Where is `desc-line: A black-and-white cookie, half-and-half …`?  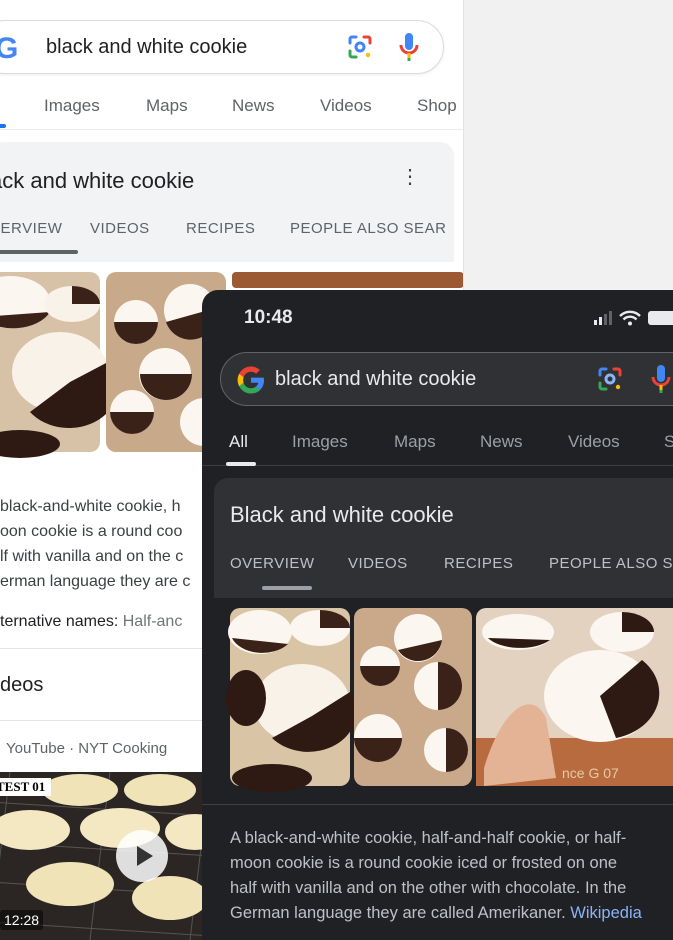
desc-line: A black-and-white cookie, half-and-half … is located at coordinates (428, 838).